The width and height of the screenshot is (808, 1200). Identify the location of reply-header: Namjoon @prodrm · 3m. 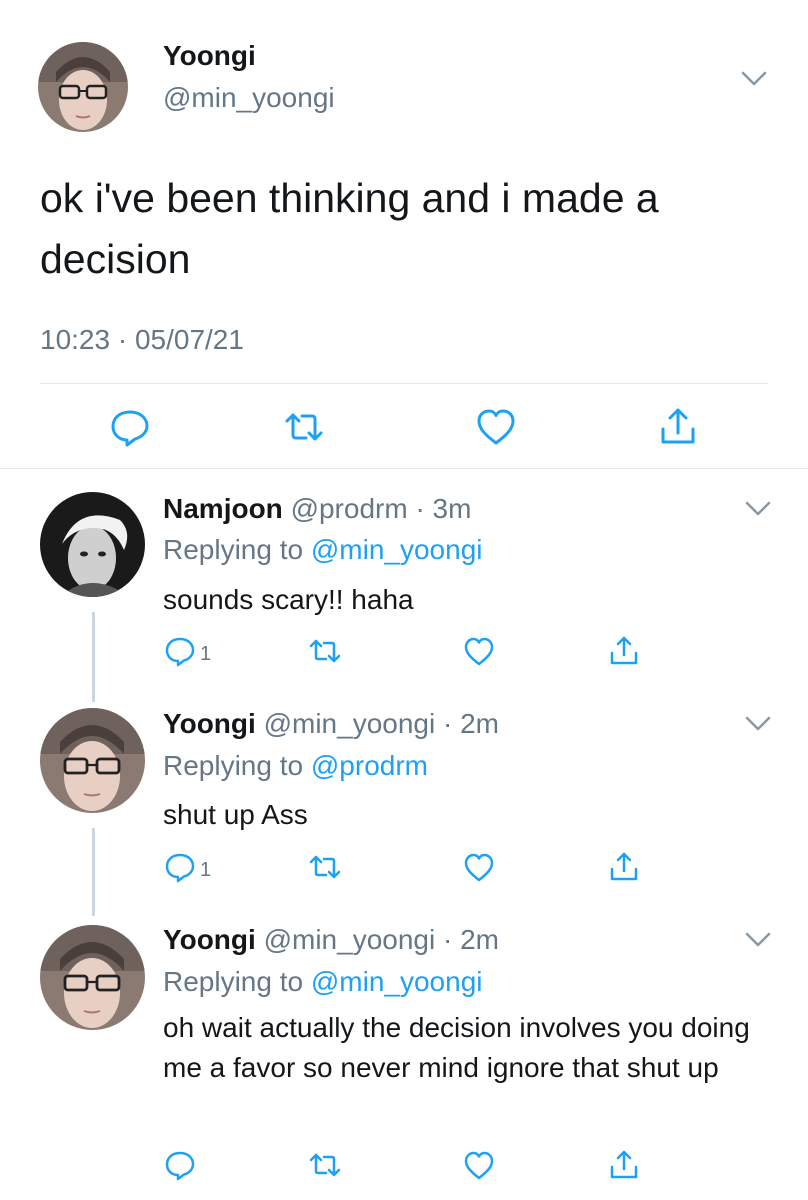
(317, 509).